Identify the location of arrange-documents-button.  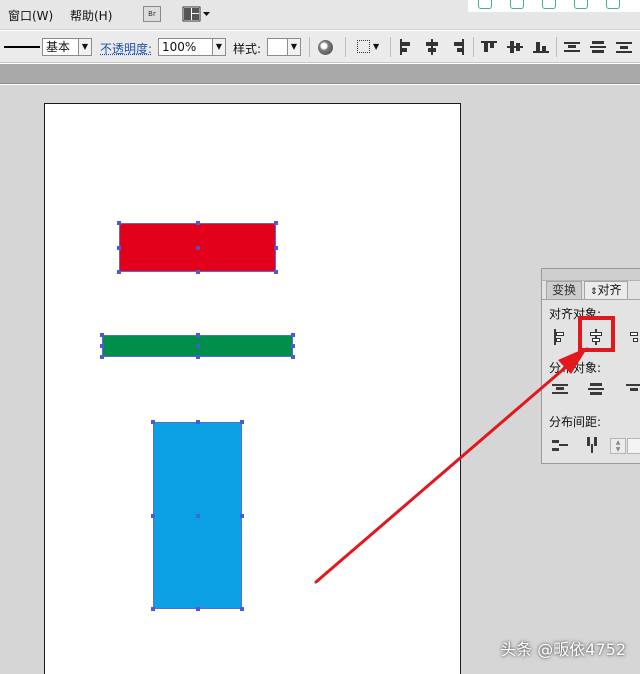
(197, 14).